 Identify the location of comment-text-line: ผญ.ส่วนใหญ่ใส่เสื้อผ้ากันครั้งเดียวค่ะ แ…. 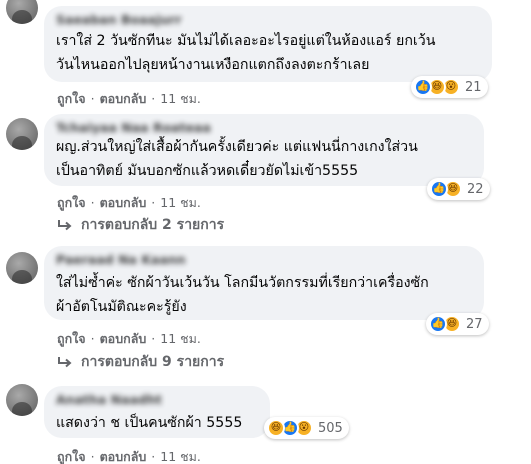
(237, 147).